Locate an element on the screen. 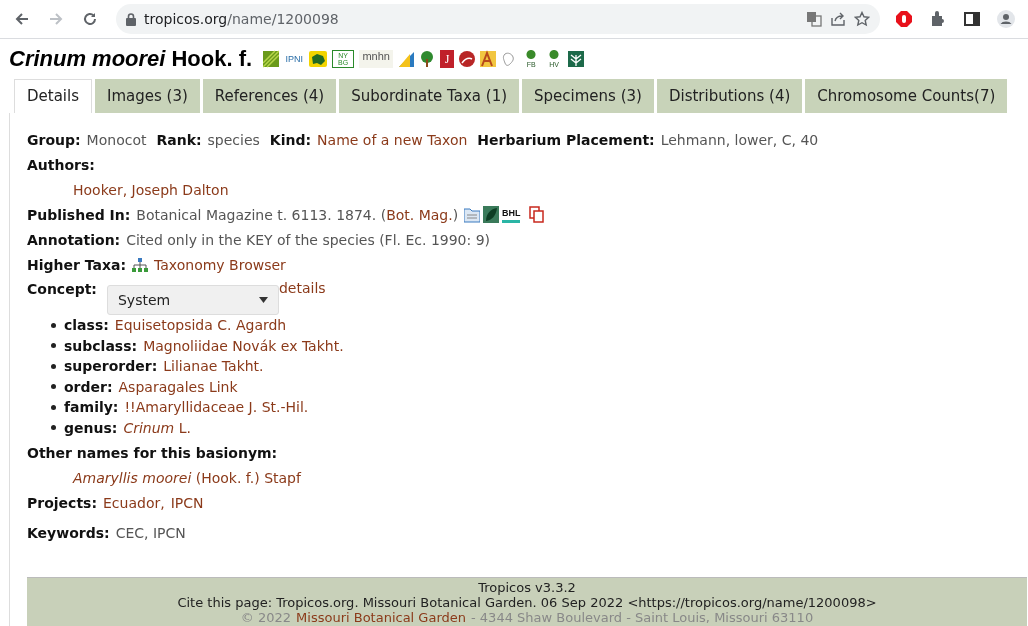 The image size is (1028, 626). tab: Details is located at coordinates (53, 96).